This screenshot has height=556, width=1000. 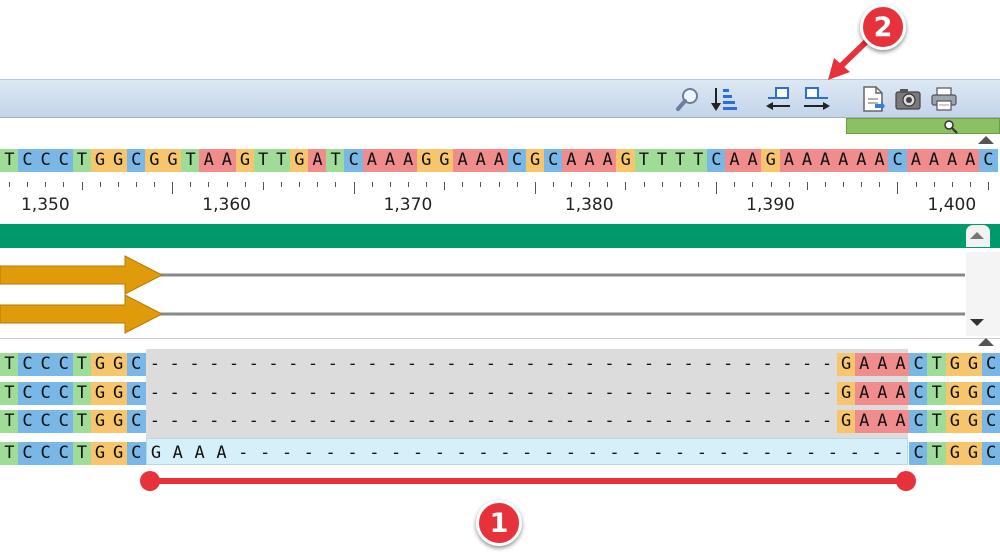 What do you see at coordinates (883, 27) in the screenshot?
I see `callout-marker-2: 2` at bounding box center [883, 27].